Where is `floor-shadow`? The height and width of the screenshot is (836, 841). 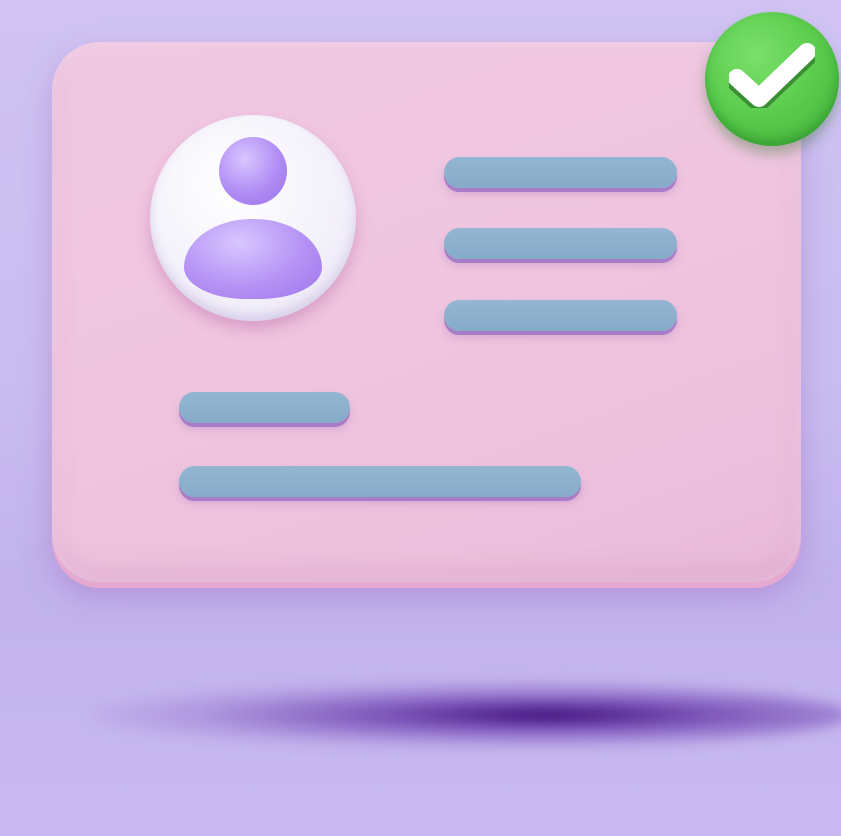 floor-shadow is located at coordinates (465, 715).